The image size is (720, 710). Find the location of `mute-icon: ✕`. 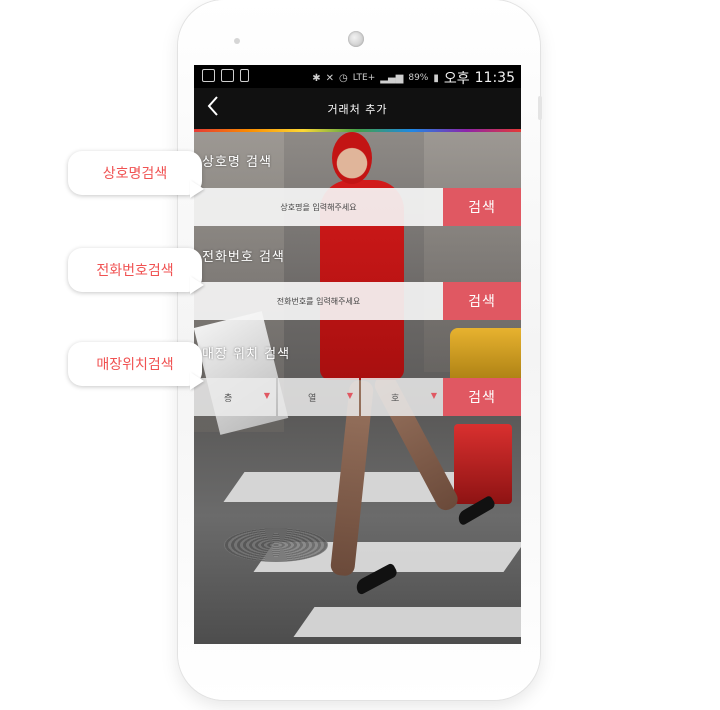

mute-icon: ✕ is located at coordinates (330, 78).